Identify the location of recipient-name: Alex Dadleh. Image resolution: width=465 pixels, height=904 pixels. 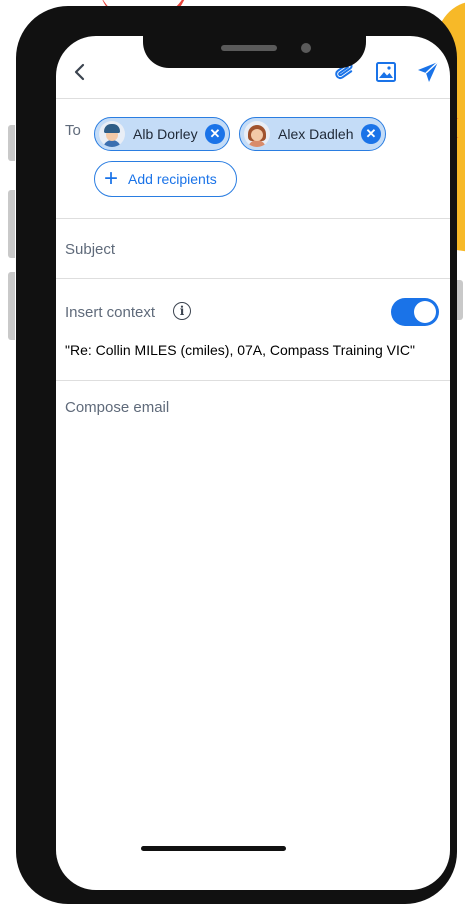
(316, 134).